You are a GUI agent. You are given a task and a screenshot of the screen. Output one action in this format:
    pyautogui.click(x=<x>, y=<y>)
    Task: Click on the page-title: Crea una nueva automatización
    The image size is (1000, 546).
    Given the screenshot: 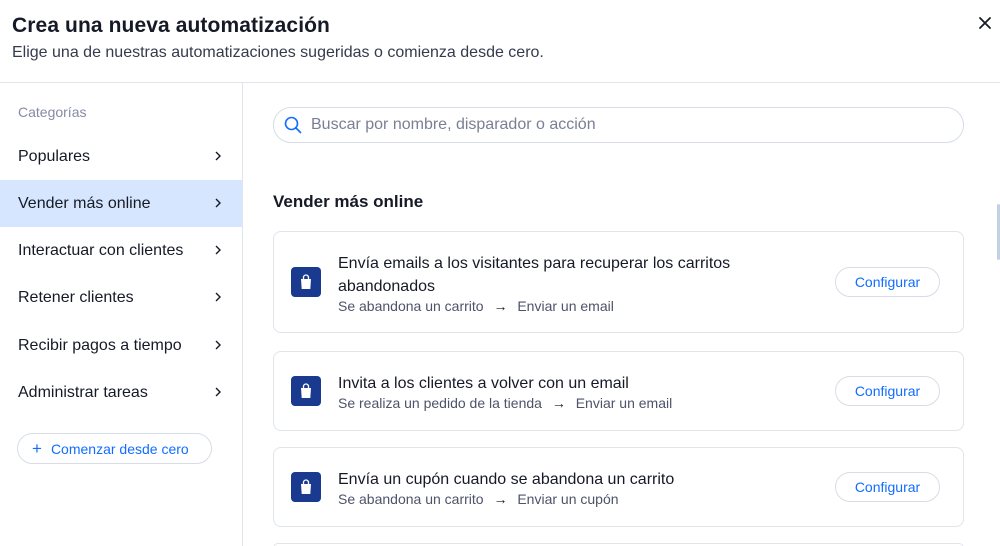 What is the action you would take?
    pyautogui.click(x=171, y=25)
    